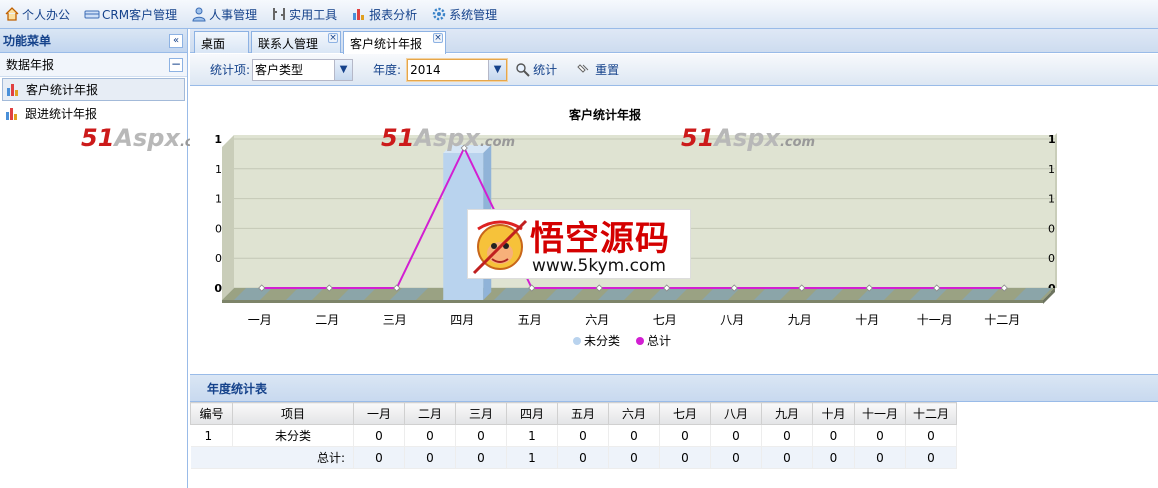 The width and height of the screenshot is (1158, 488). Describe the element at coordinates (430, 413) in the screenshot. I see `col-header: 二月` at that location.